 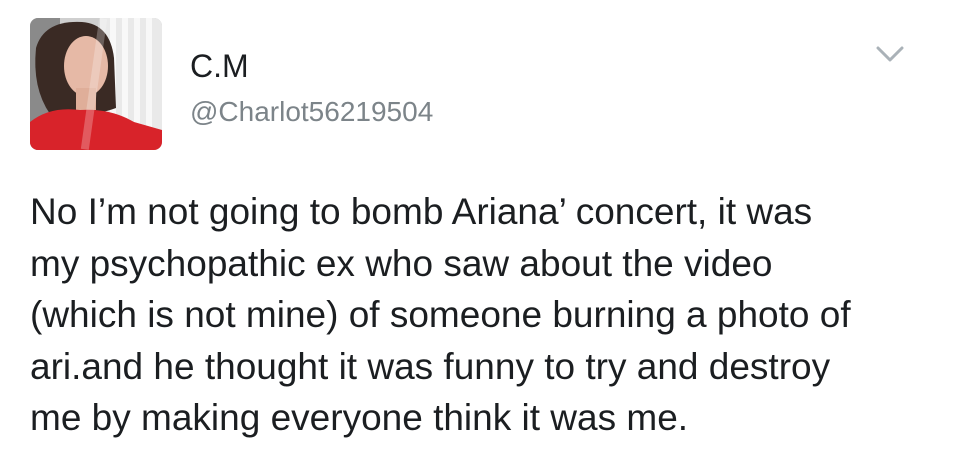 What do you see at coordinates (359, 417) in the screenshot?
I see `tweet-text-line: me by making everyone think it was me.` at bounding box center [359, 417].